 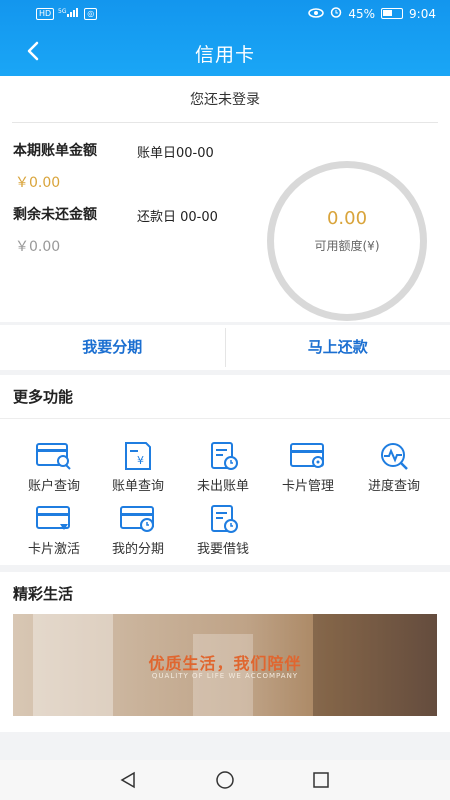 I want to click on available-amount: 0.00, so click(x=347, y=218).